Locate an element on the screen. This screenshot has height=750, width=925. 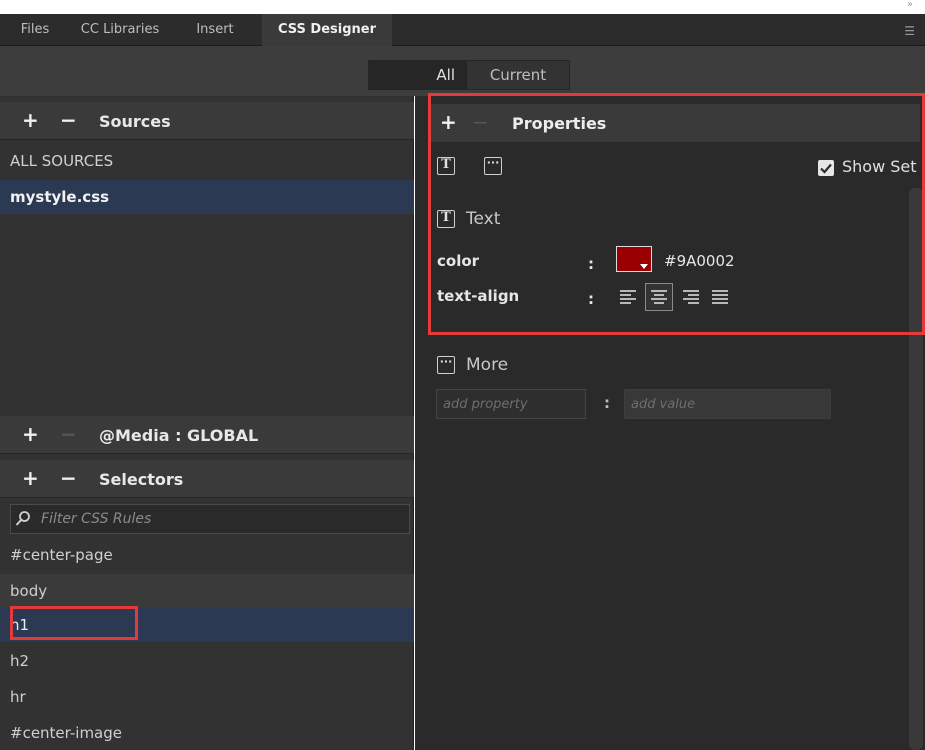
media-title: @Media : GLOBAL is located at coordinates (179, 435).